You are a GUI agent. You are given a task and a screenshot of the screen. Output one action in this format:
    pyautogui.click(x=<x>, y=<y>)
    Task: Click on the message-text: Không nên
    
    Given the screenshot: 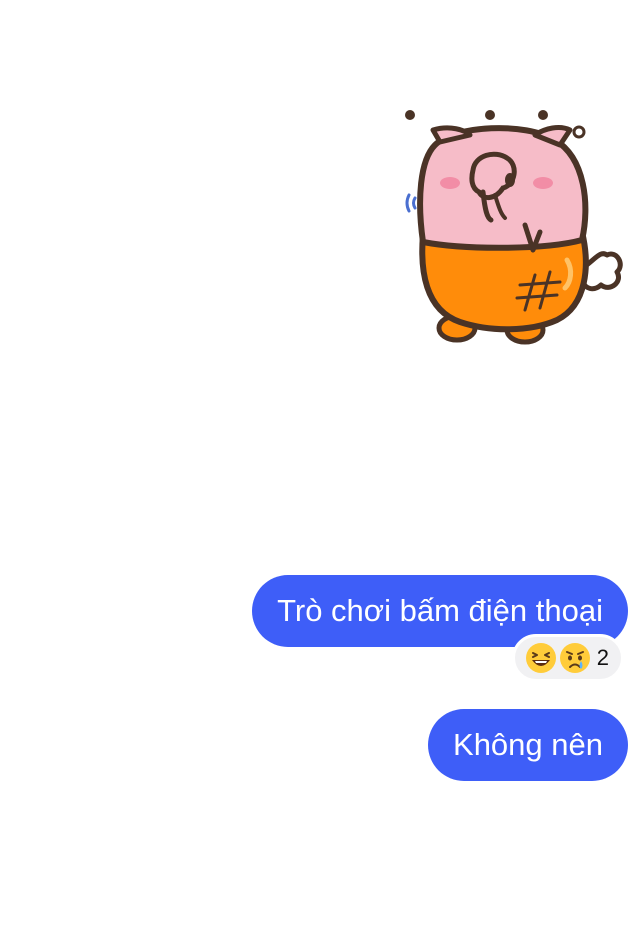 What is the action you would take?
    pyautogui.click(x=528, y=744)
    